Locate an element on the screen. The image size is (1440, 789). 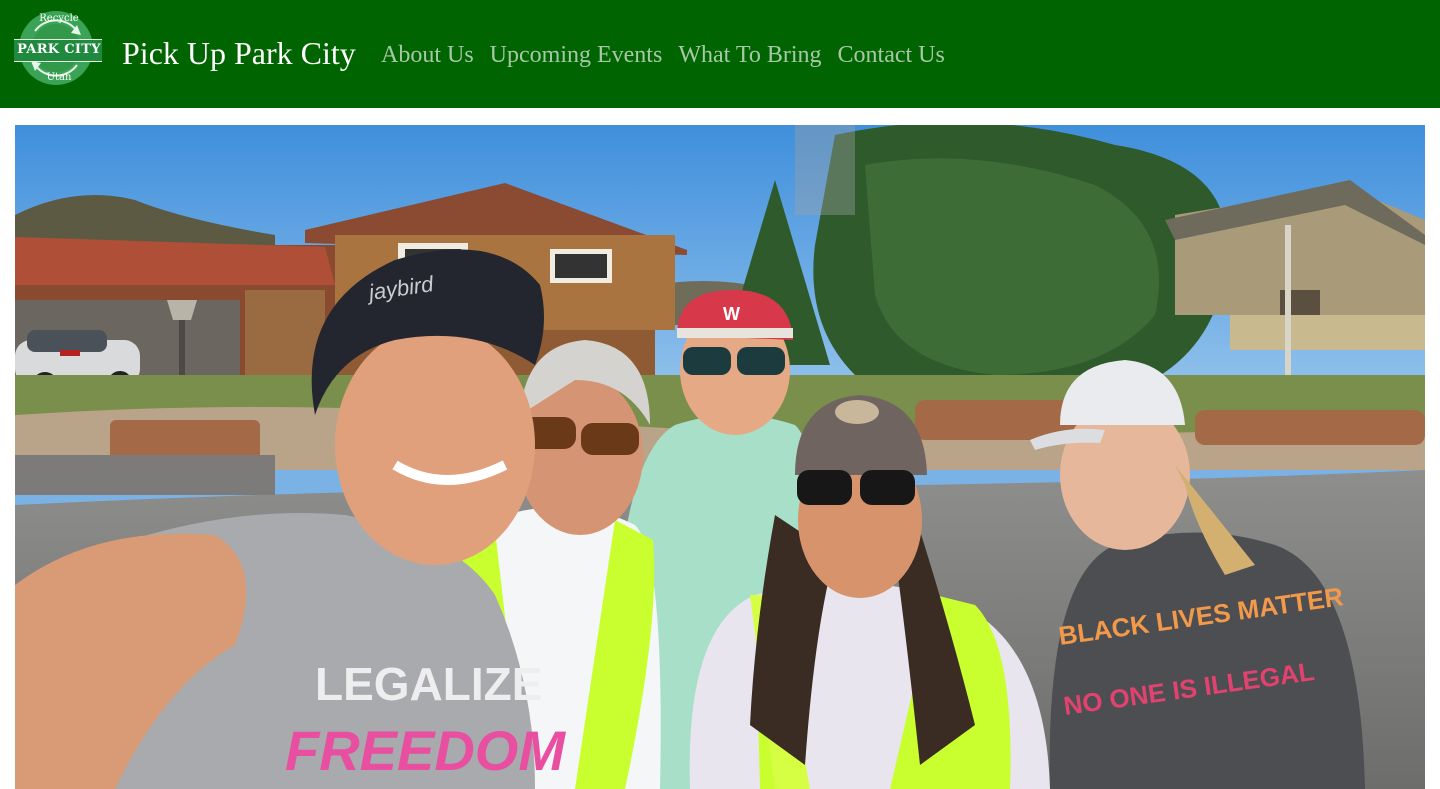
nav-link-what-to-bring: What To Bring is located at coordinates (749, 55).